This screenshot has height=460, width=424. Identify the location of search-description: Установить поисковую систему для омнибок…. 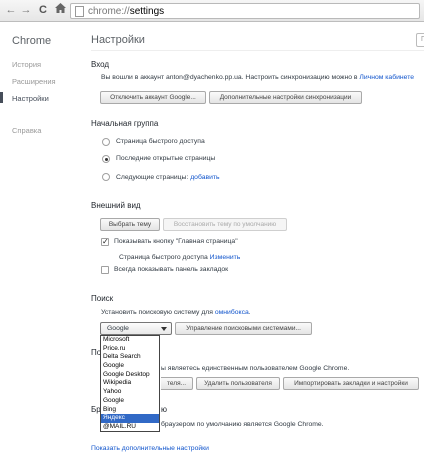
(176, 312).